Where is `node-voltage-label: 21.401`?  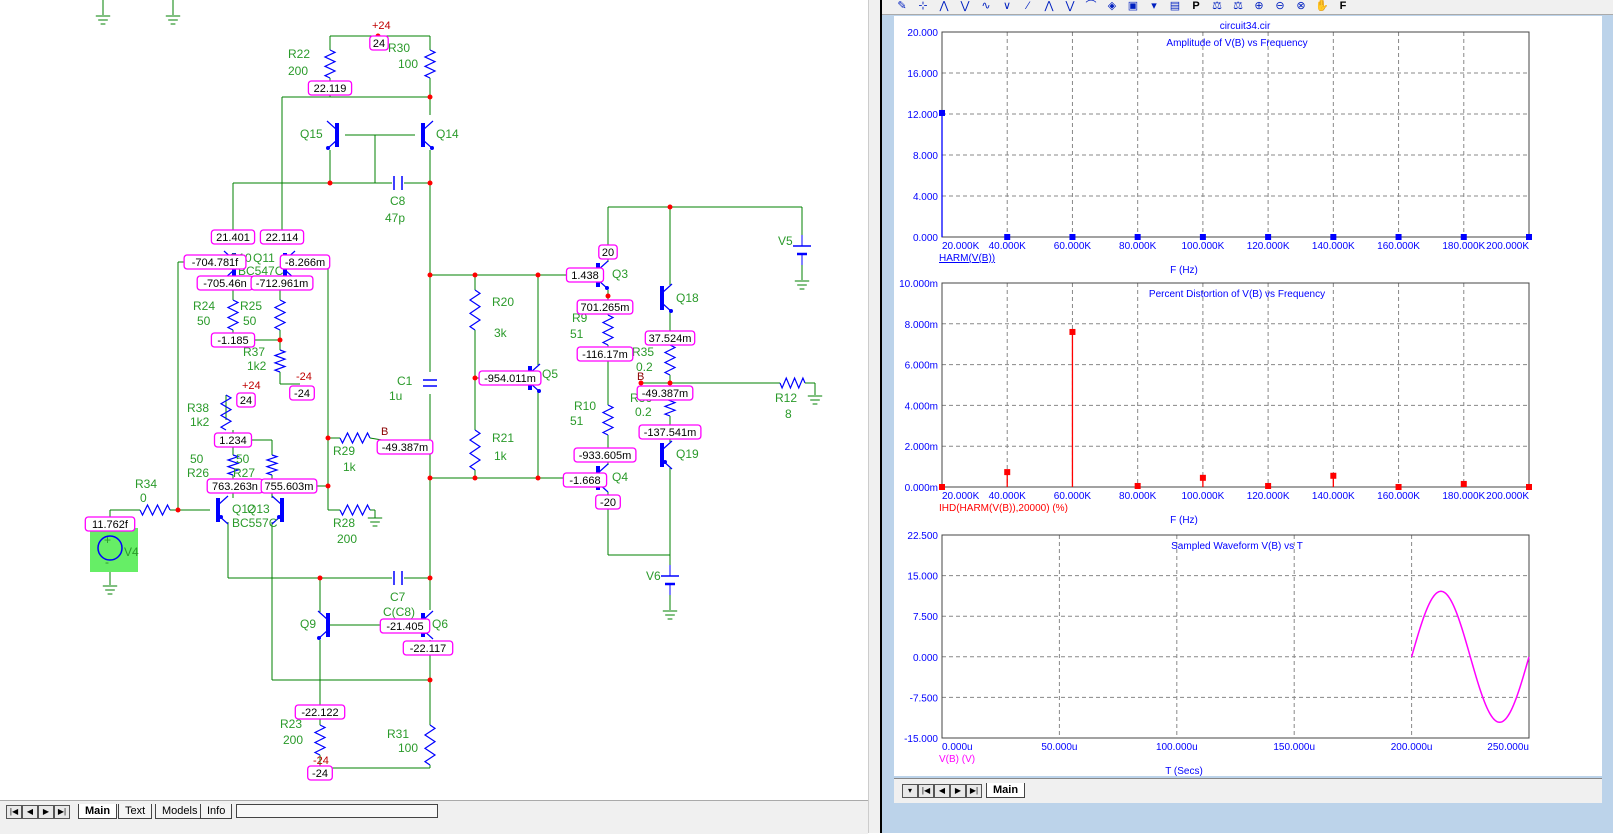 node-voltage-label: 21.401 is located at coordinates (233, 237).